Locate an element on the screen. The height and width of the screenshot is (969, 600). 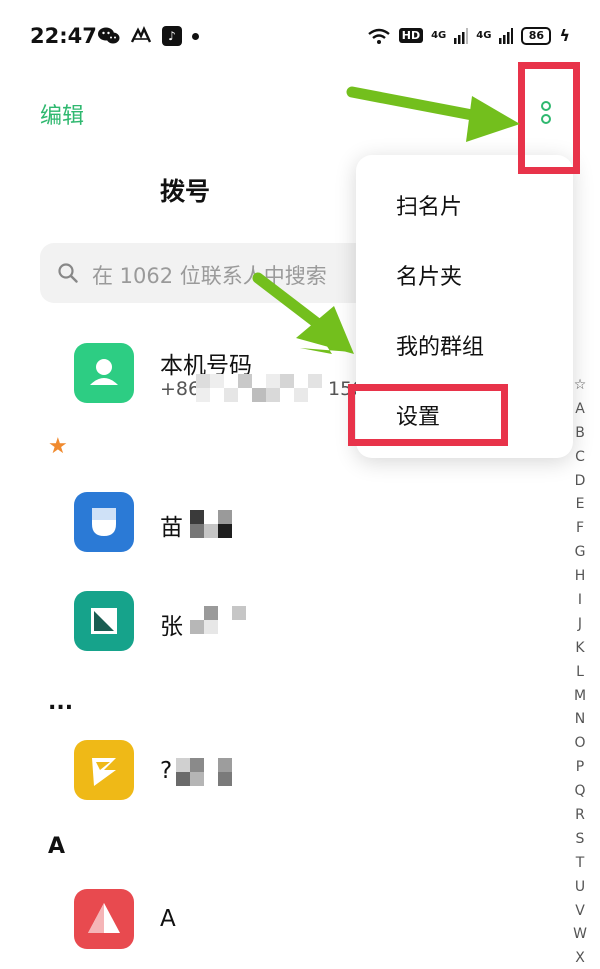
battery-indicator: 86 is located at coordinates (536, 35).